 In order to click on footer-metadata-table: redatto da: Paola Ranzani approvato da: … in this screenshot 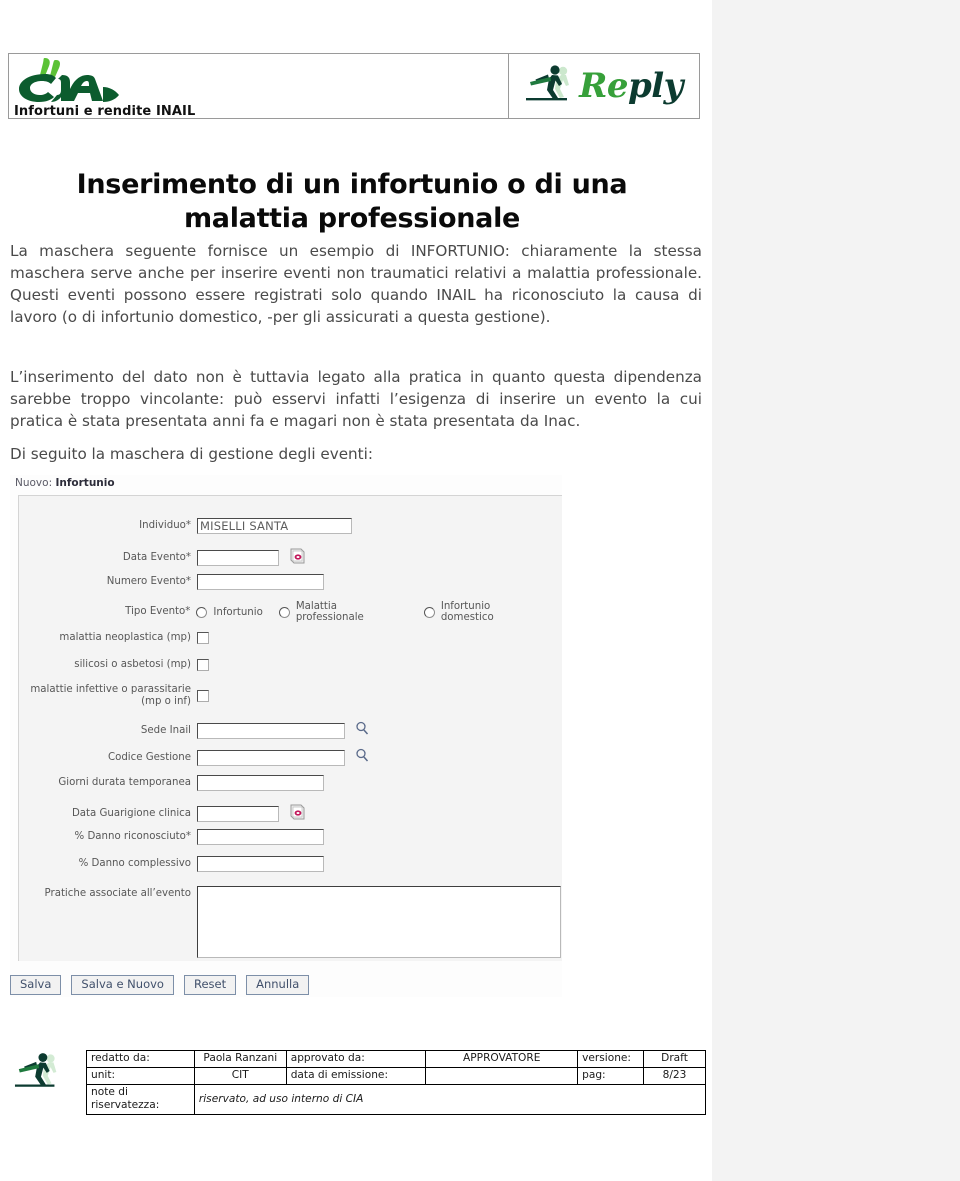, I will do `click(396, 1082)`.